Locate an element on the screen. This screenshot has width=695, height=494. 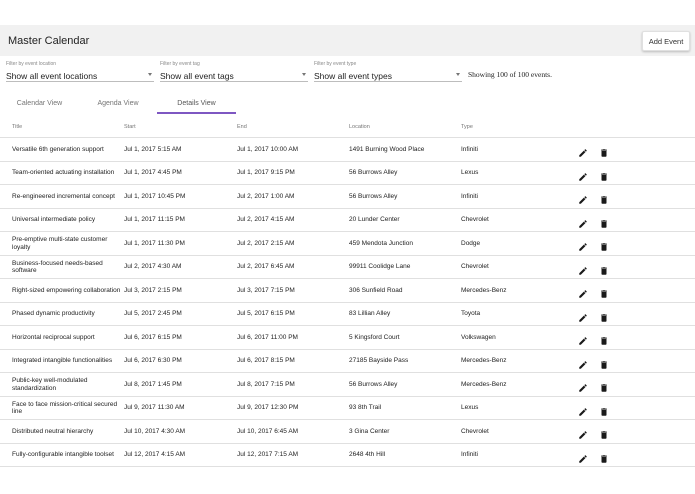
event-location: 2648 4th Hill is located at coordinates (367, 455).